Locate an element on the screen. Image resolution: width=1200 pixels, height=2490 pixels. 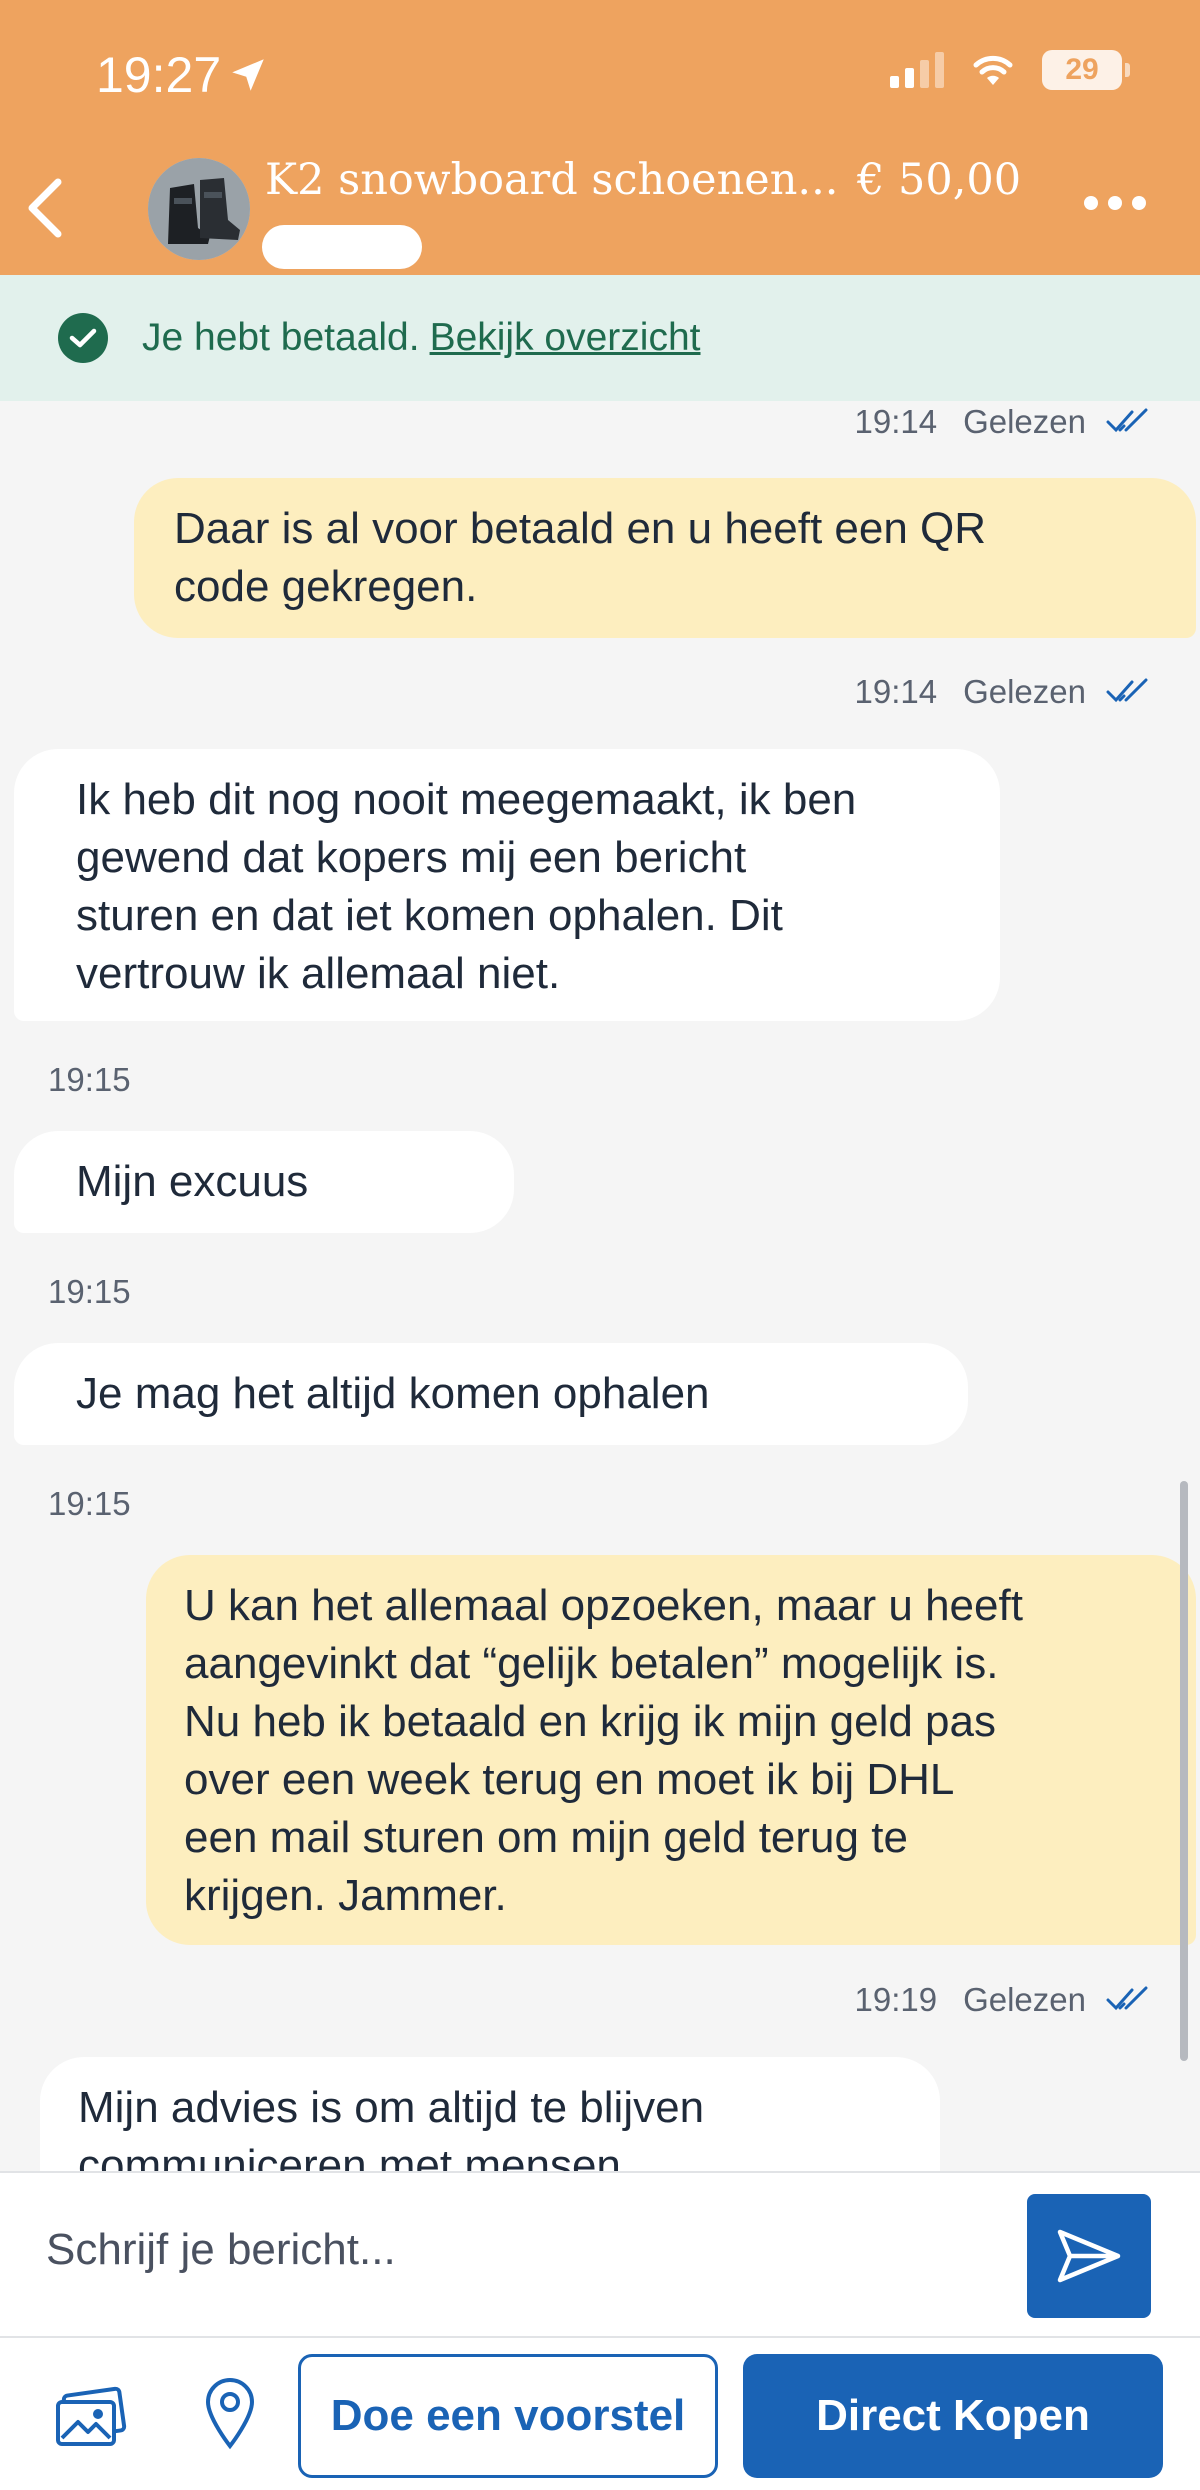
product-thumbnail is located at coordinates (199, 209).